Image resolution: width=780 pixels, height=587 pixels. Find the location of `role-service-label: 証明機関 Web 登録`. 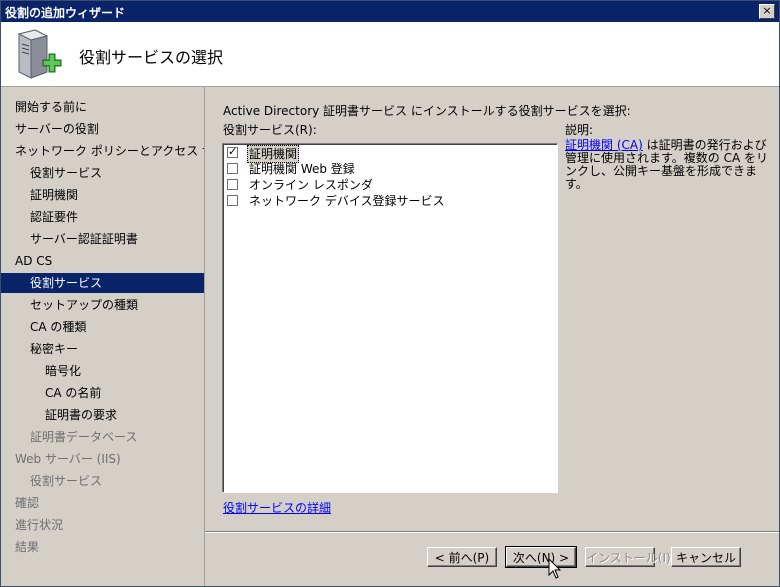

role-service-label: 証明機関 Web 登録 is located at coordinates (302, 169).